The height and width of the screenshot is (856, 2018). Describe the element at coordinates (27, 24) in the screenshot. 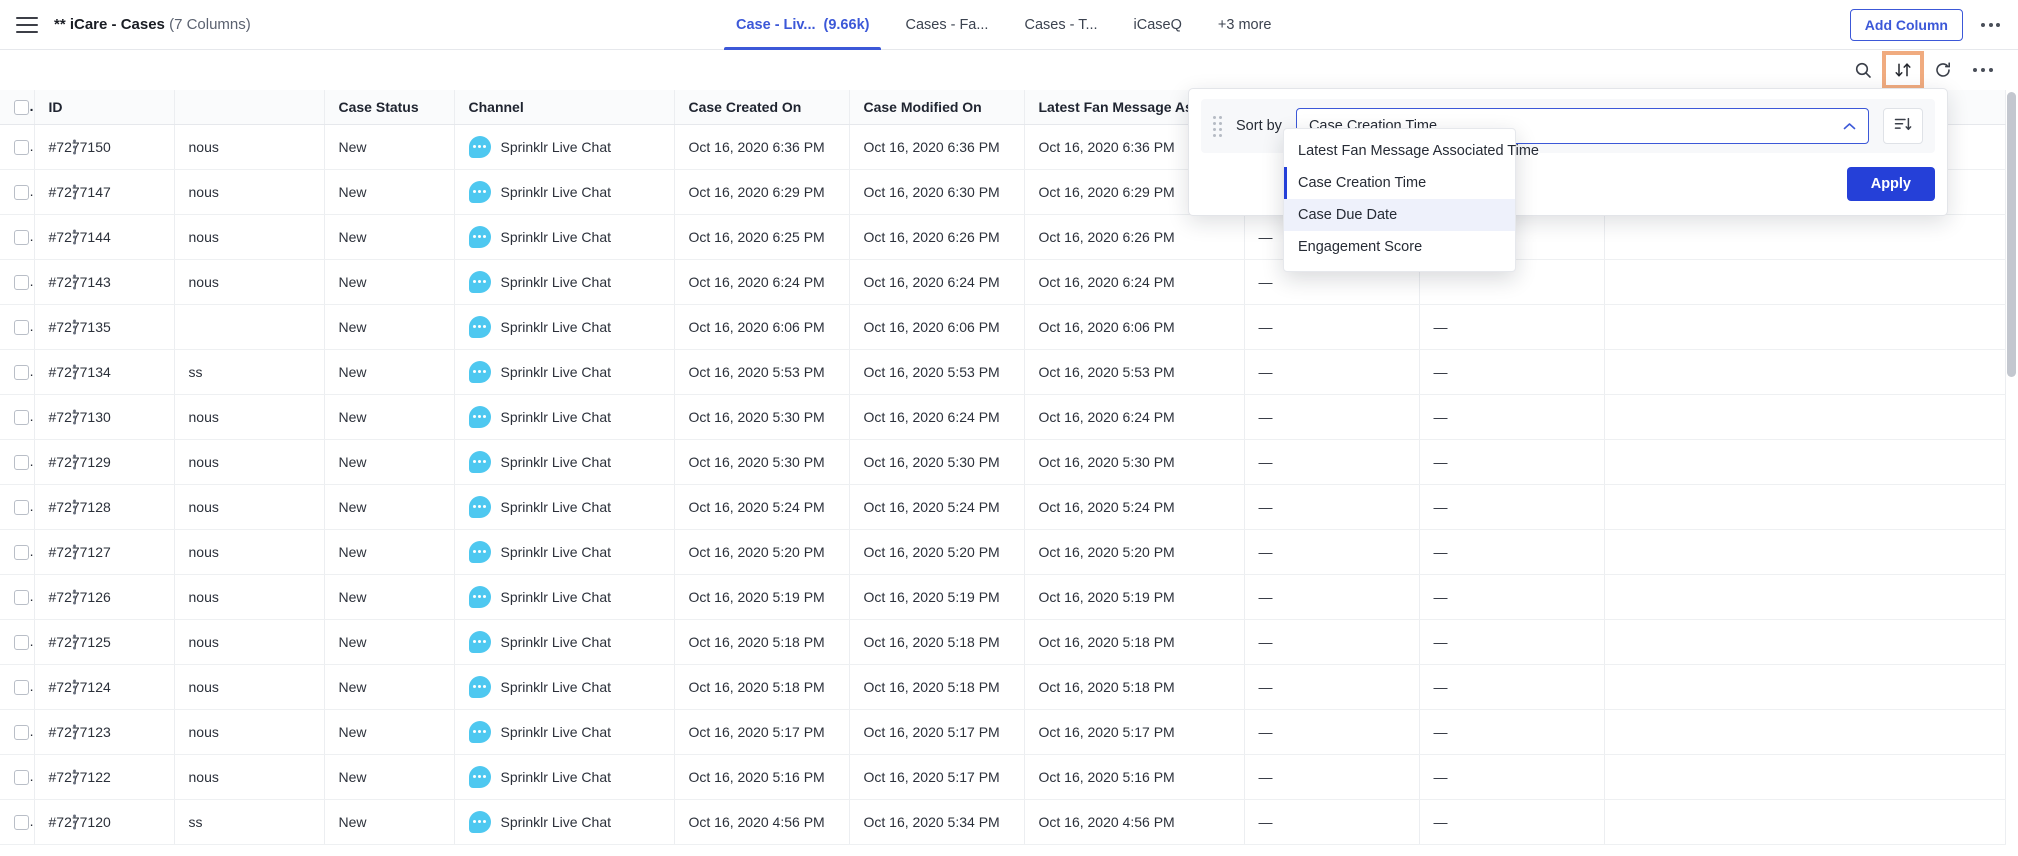

I see `hamburger-menu-icon` at that location.